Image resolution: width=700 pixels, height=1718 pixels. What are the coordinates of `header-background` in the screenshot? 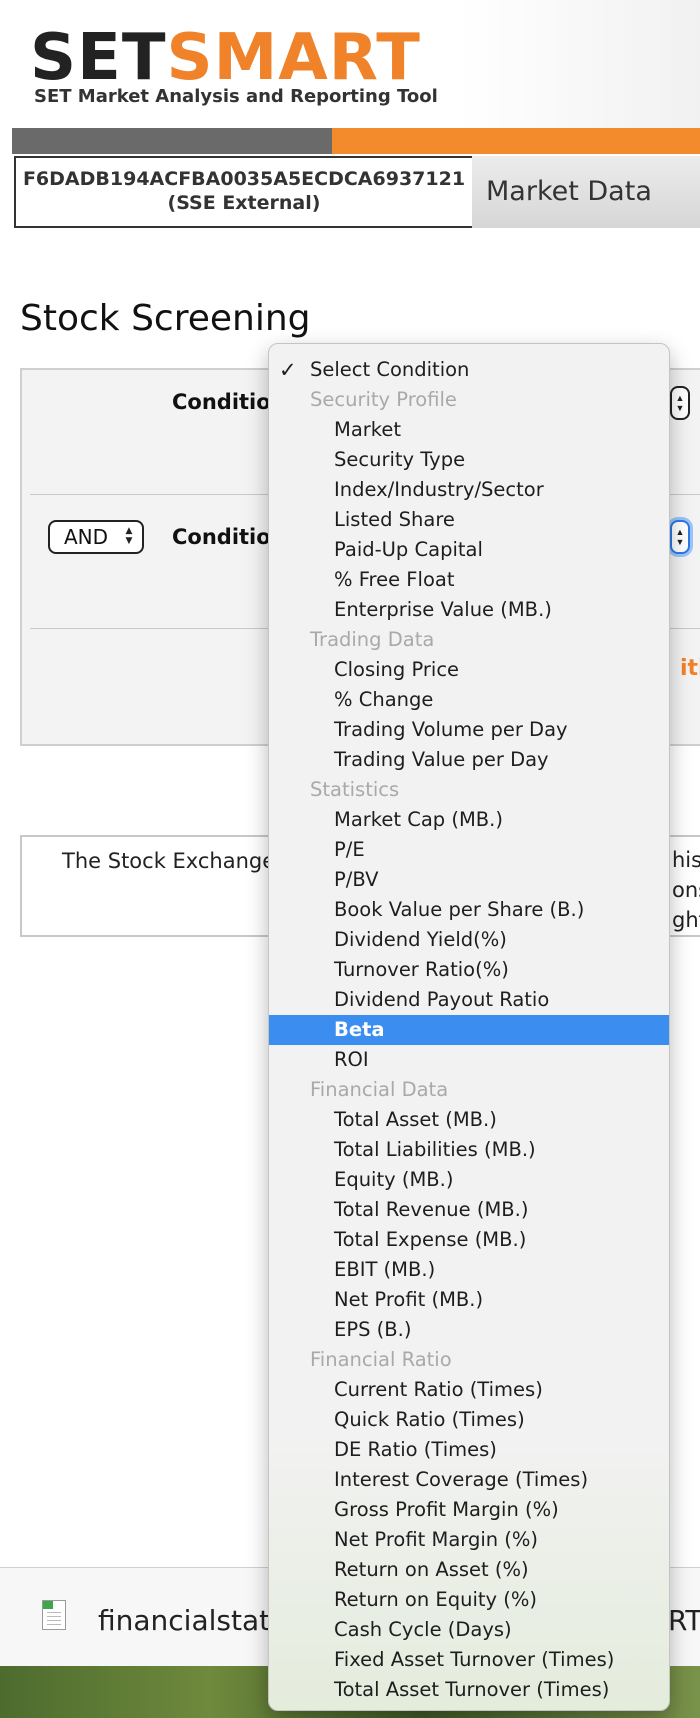 It's located at (580, 64).